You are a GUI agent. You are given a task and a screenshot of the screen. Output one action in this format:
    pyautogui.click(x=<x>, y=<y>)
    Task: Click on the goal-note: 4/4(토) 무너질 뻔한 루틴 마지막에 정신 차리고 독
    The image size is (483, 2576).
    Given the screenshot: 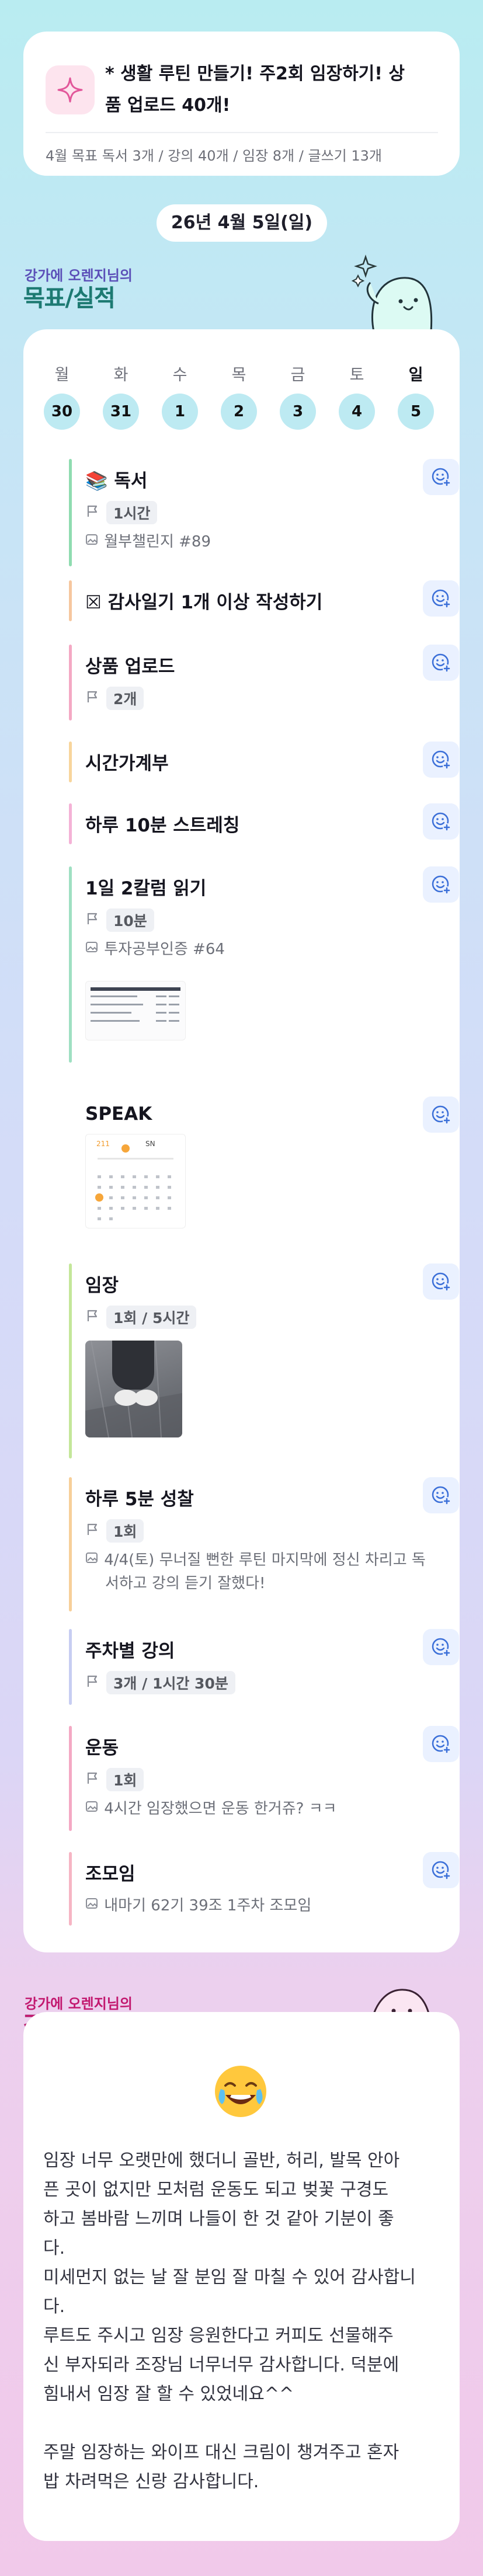 What is the action you would take?
    pyautogui.click(x=265, y=1560)
    